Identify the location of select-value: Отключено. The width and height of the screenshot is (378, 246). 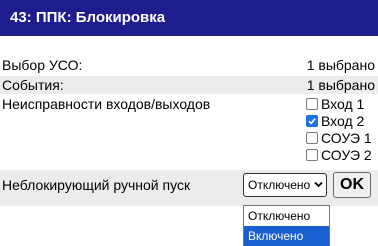
(279, 185).